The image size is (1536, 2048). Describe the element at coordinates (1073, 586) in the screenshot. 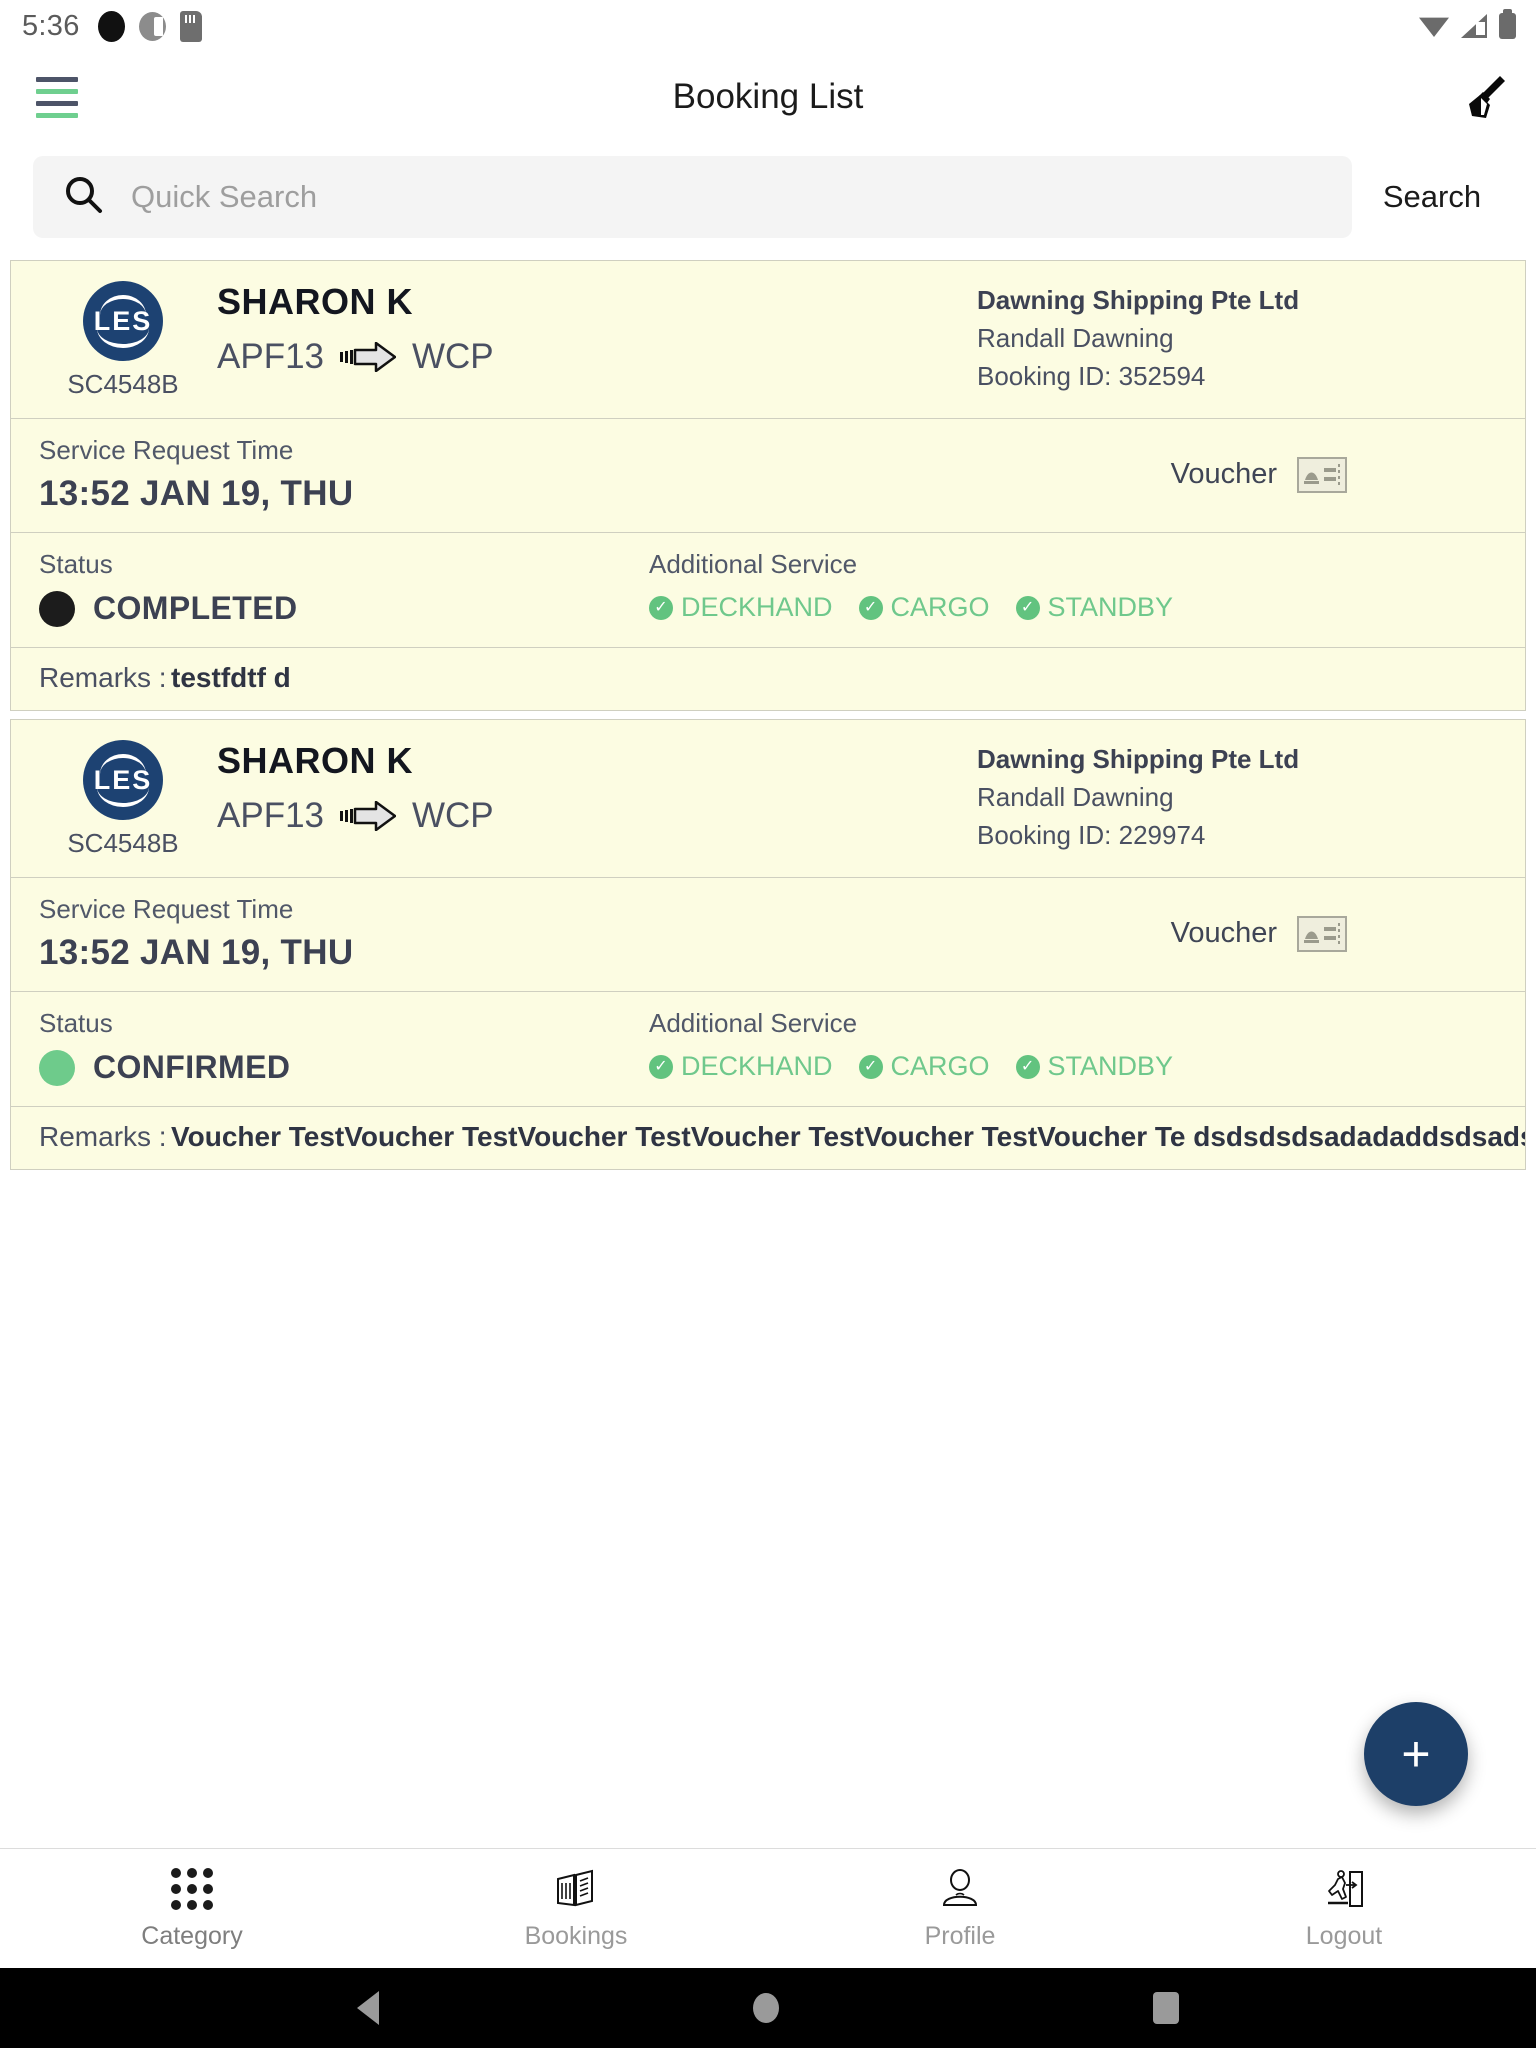

I see `additional-service-block: Additional Service ✓ DECKHAND ✓ CARGO ✓` at that location.